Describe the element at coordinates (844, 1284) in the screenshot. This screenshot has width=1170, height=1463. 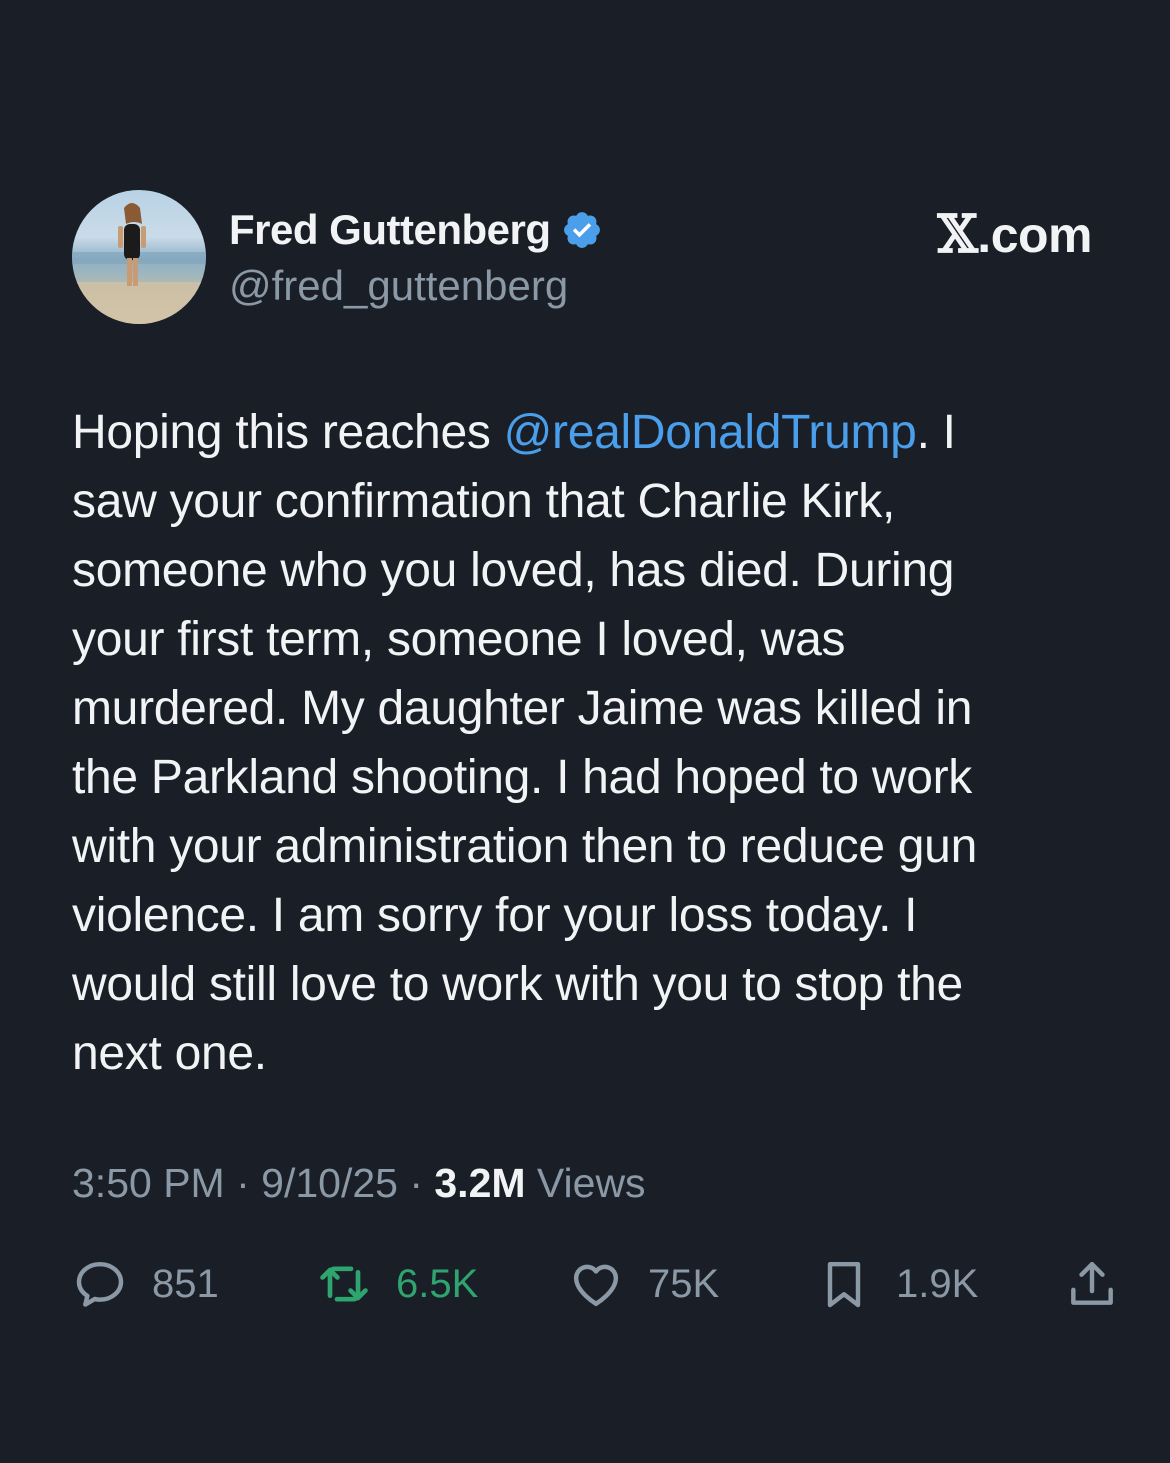
I see `bookmark-icon` at that location.